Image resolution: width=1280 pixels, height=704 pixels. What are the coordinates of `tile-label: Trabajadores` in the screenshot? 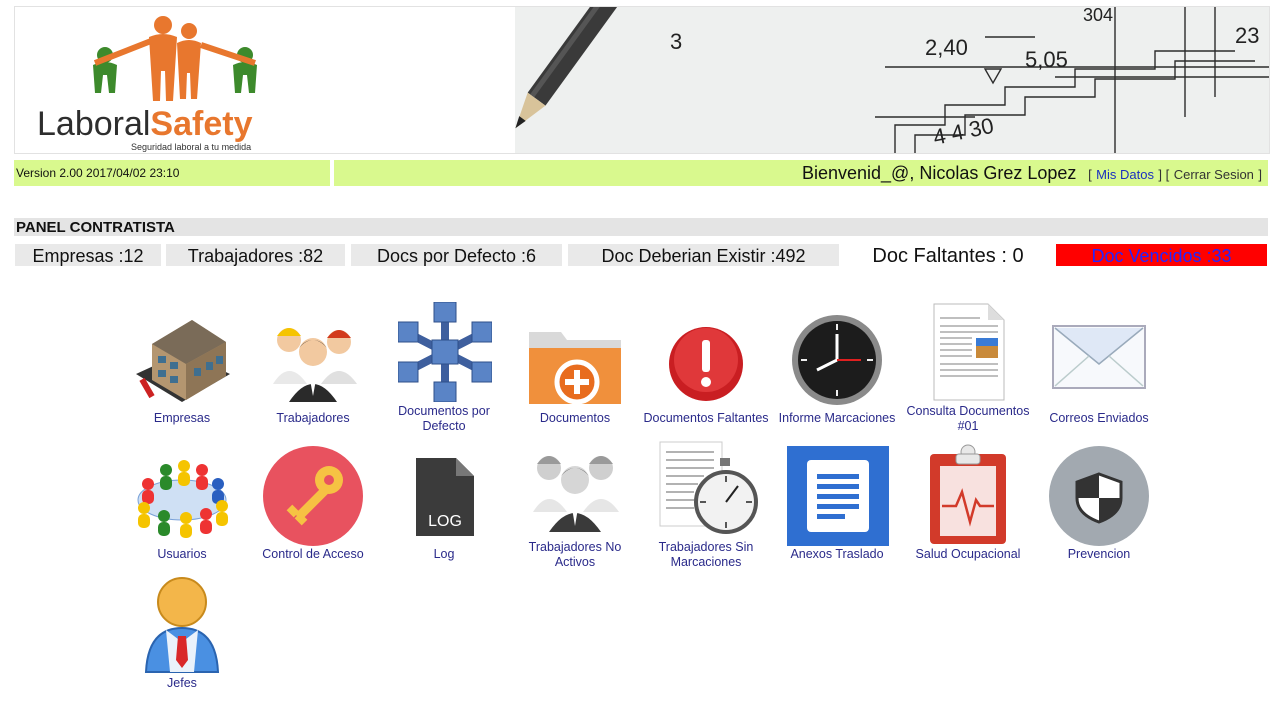 It's located at (313, 418).